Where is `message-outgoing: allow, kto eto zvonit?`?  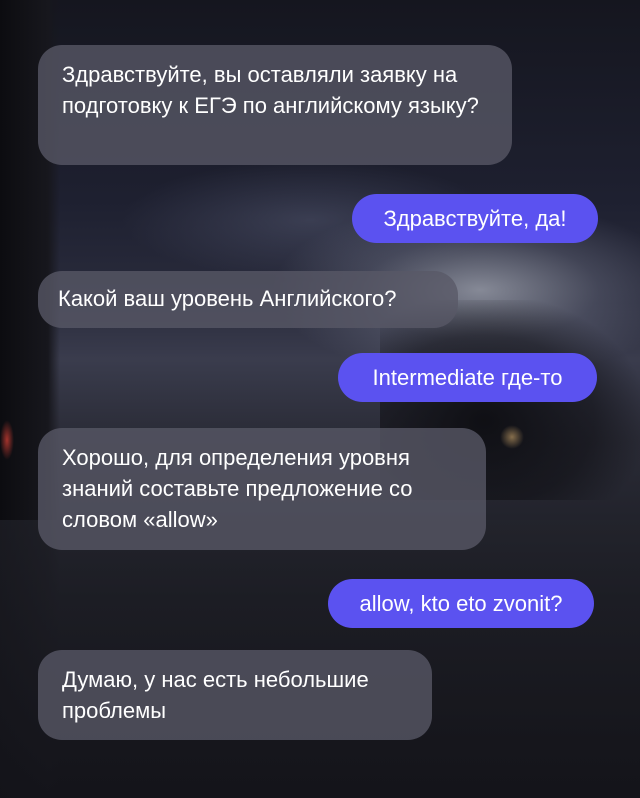 message-outgoing: allow, kto eto zvonit? is located at coordinates (461, 603).